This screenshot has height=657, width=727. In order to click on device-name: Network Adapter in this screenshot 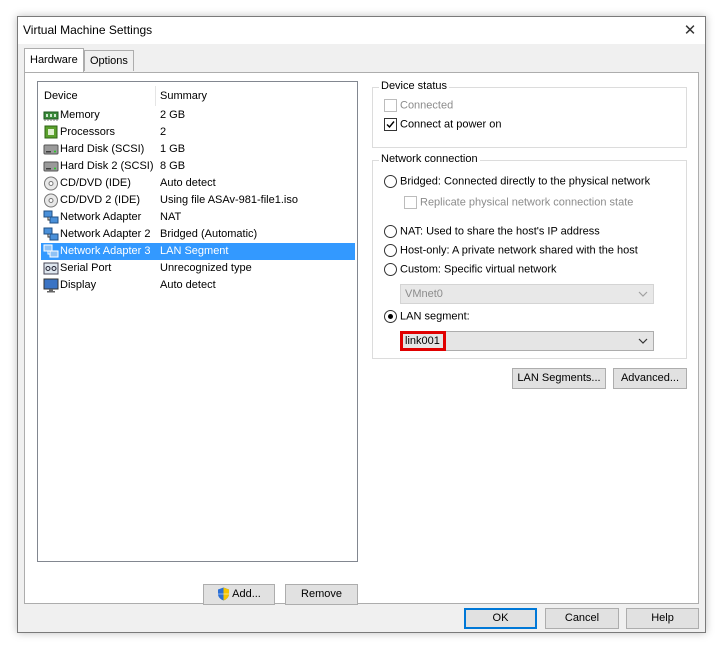, I will do `click(101, 217)`.